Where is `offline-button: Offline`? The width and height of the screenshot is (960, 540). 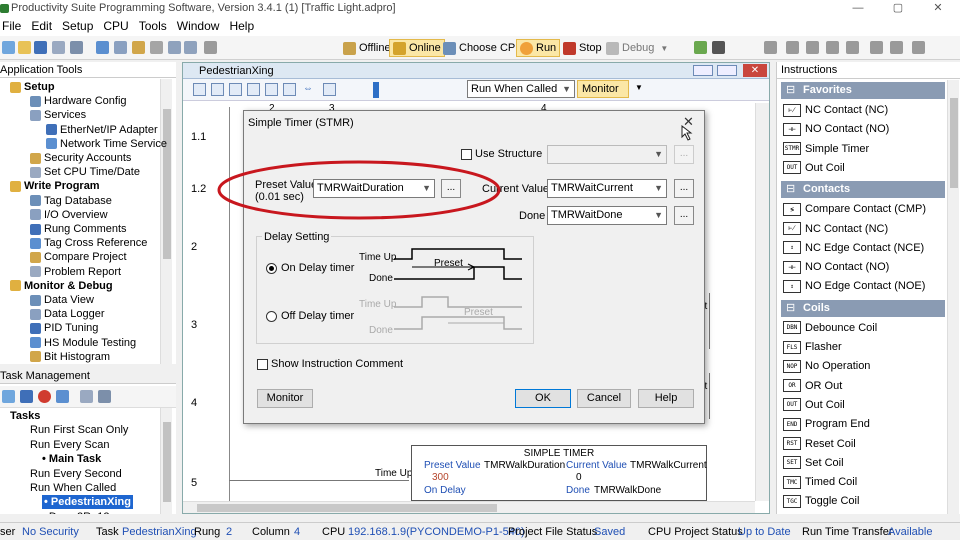
offline-button: Offline is located at coordinates (367, 48).